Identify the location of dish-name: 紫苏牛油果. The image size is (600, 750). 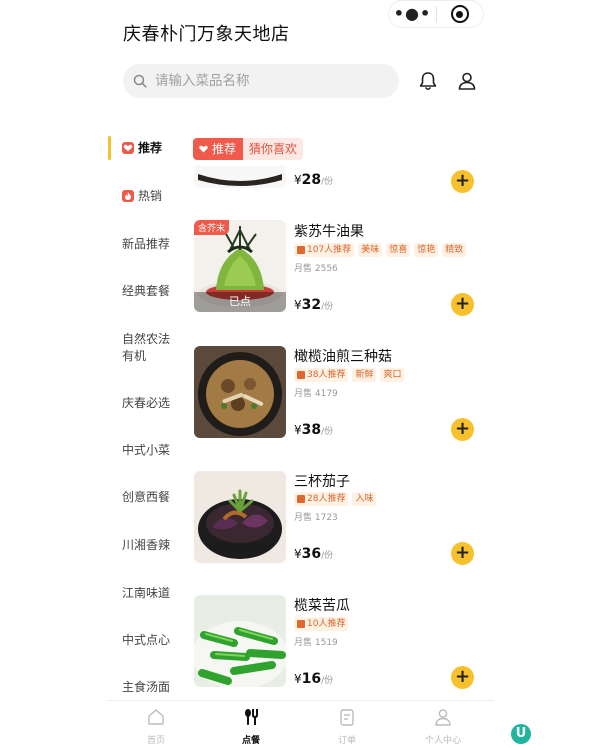
(329, 232).